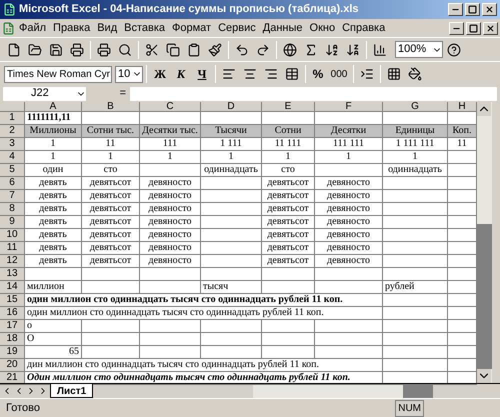 The width and height of the screenshot is (500, 417). What do you see at coordinates (53, 287) in the screenshot?
I see `table-cell: миллион` at bounding box center [53, 287].